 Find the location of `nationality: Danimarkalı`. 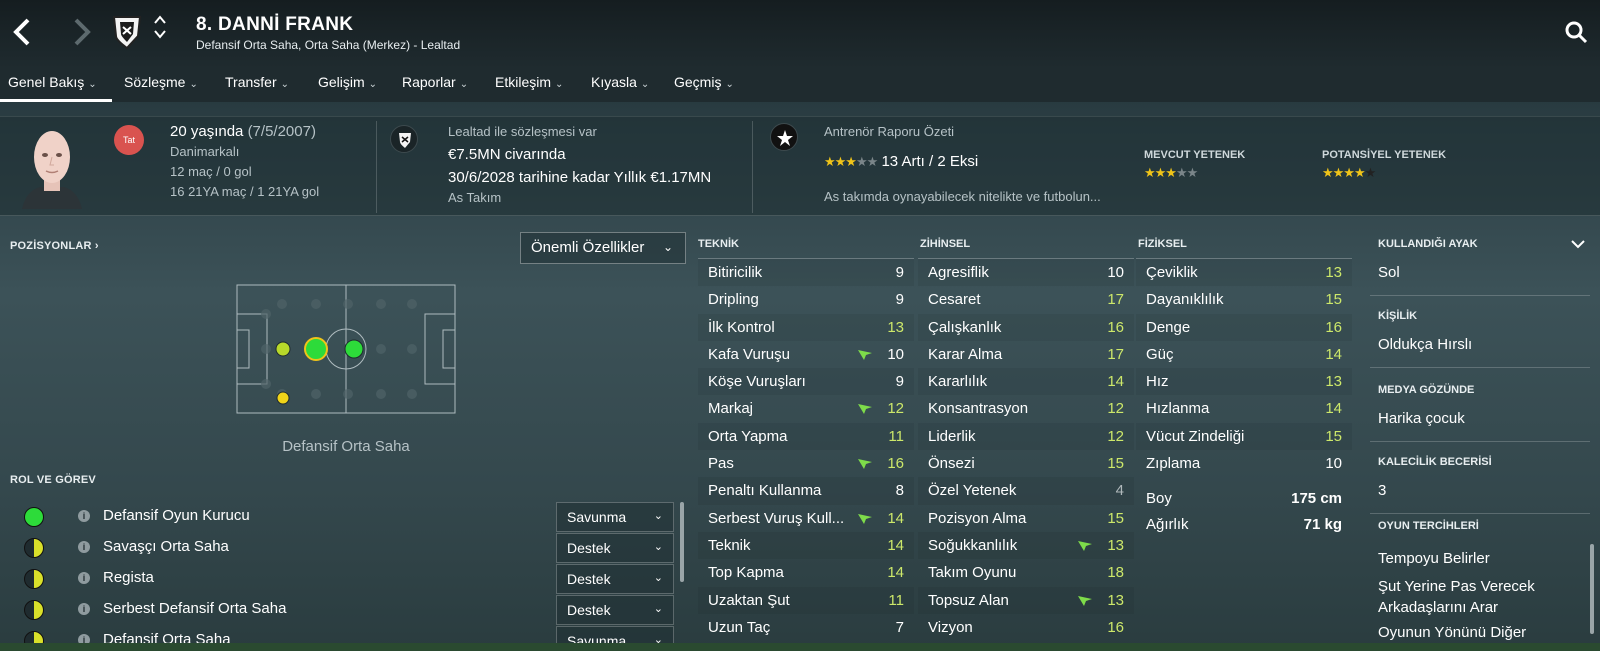

nationality: Danimarkalı is located at coordinates (244, 152).